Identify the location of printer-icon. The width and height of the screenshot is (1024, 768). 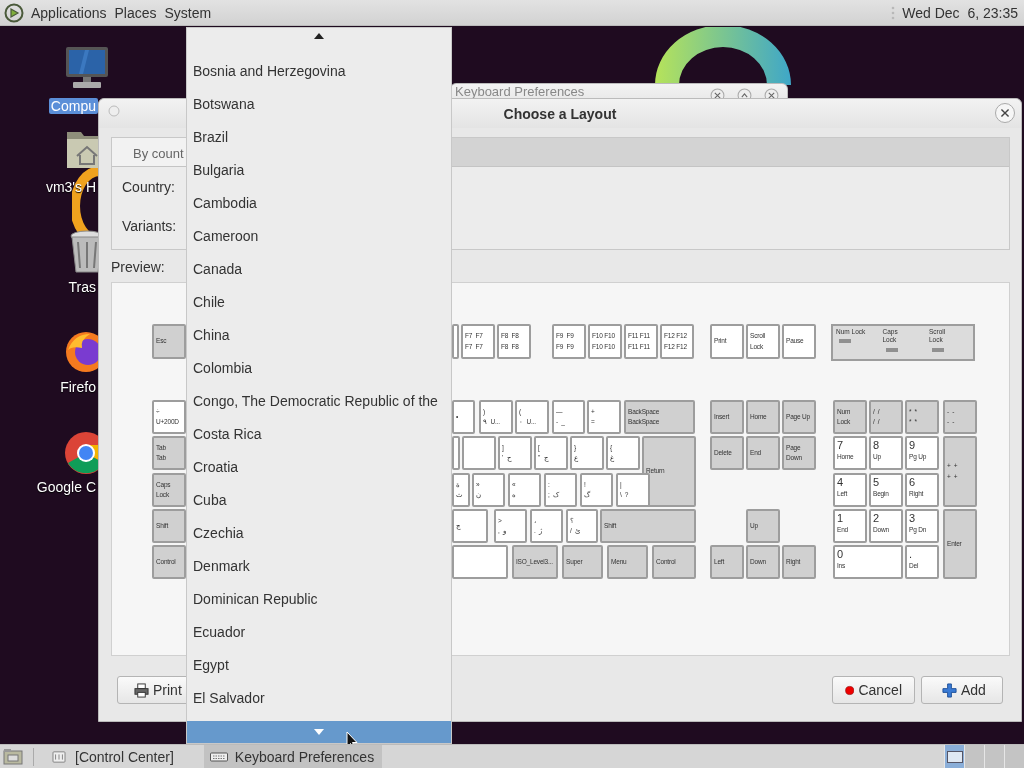
(141, 690).